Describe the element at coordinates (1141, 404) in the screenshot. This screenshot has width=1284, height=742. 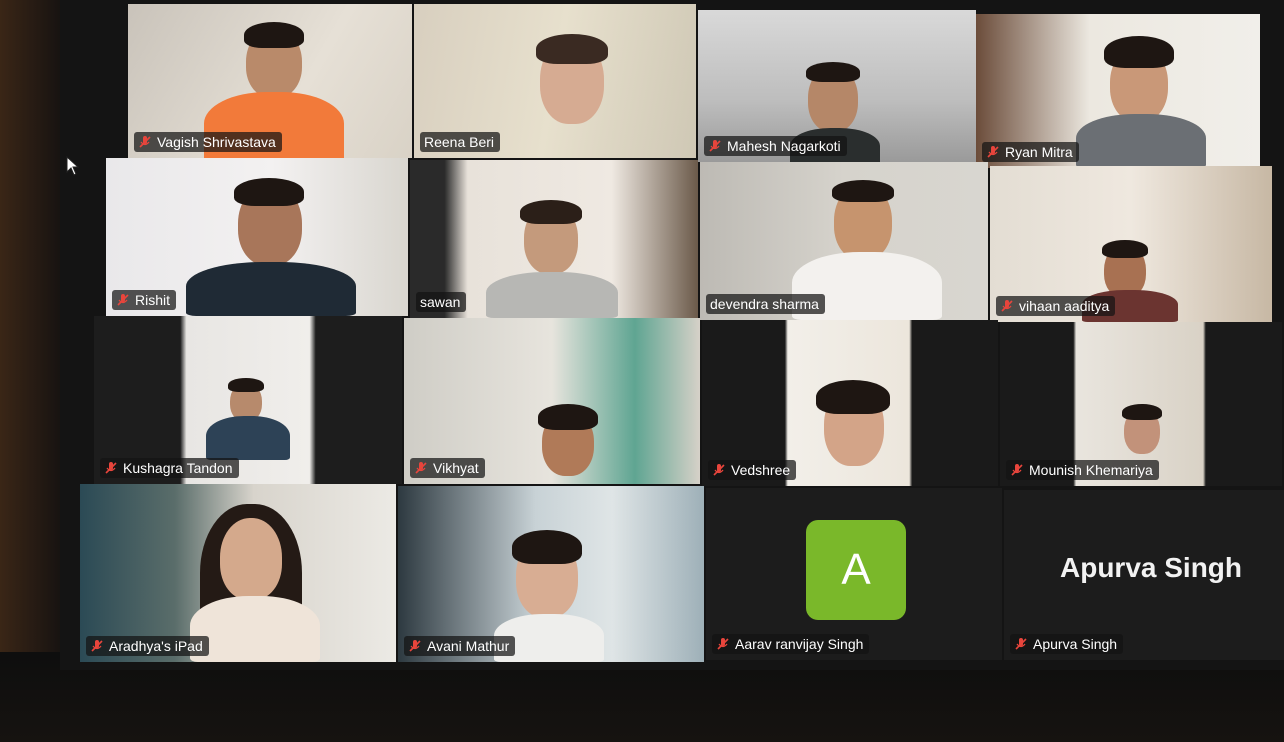
I see `video-tile: Mounish Khemariya` at that location.